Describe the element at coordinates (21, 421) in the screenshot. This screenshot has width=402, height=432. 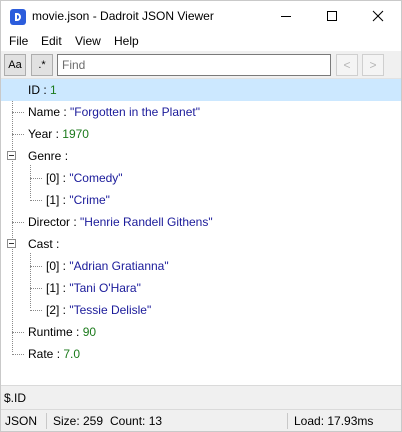
I see `status-format: JSON` at that location.